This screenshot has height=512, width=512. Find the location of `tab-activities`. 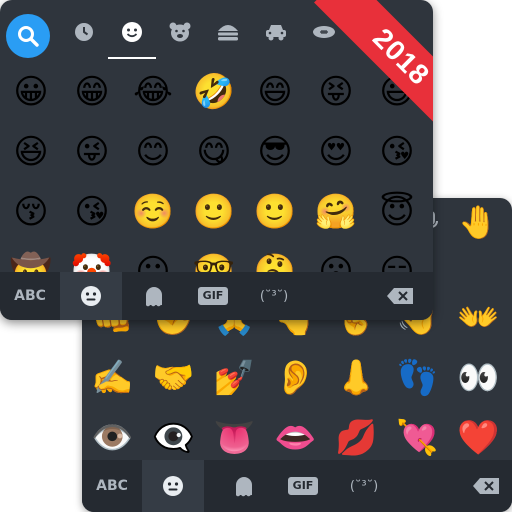

tab-activities is located at coordinates (324, 32).